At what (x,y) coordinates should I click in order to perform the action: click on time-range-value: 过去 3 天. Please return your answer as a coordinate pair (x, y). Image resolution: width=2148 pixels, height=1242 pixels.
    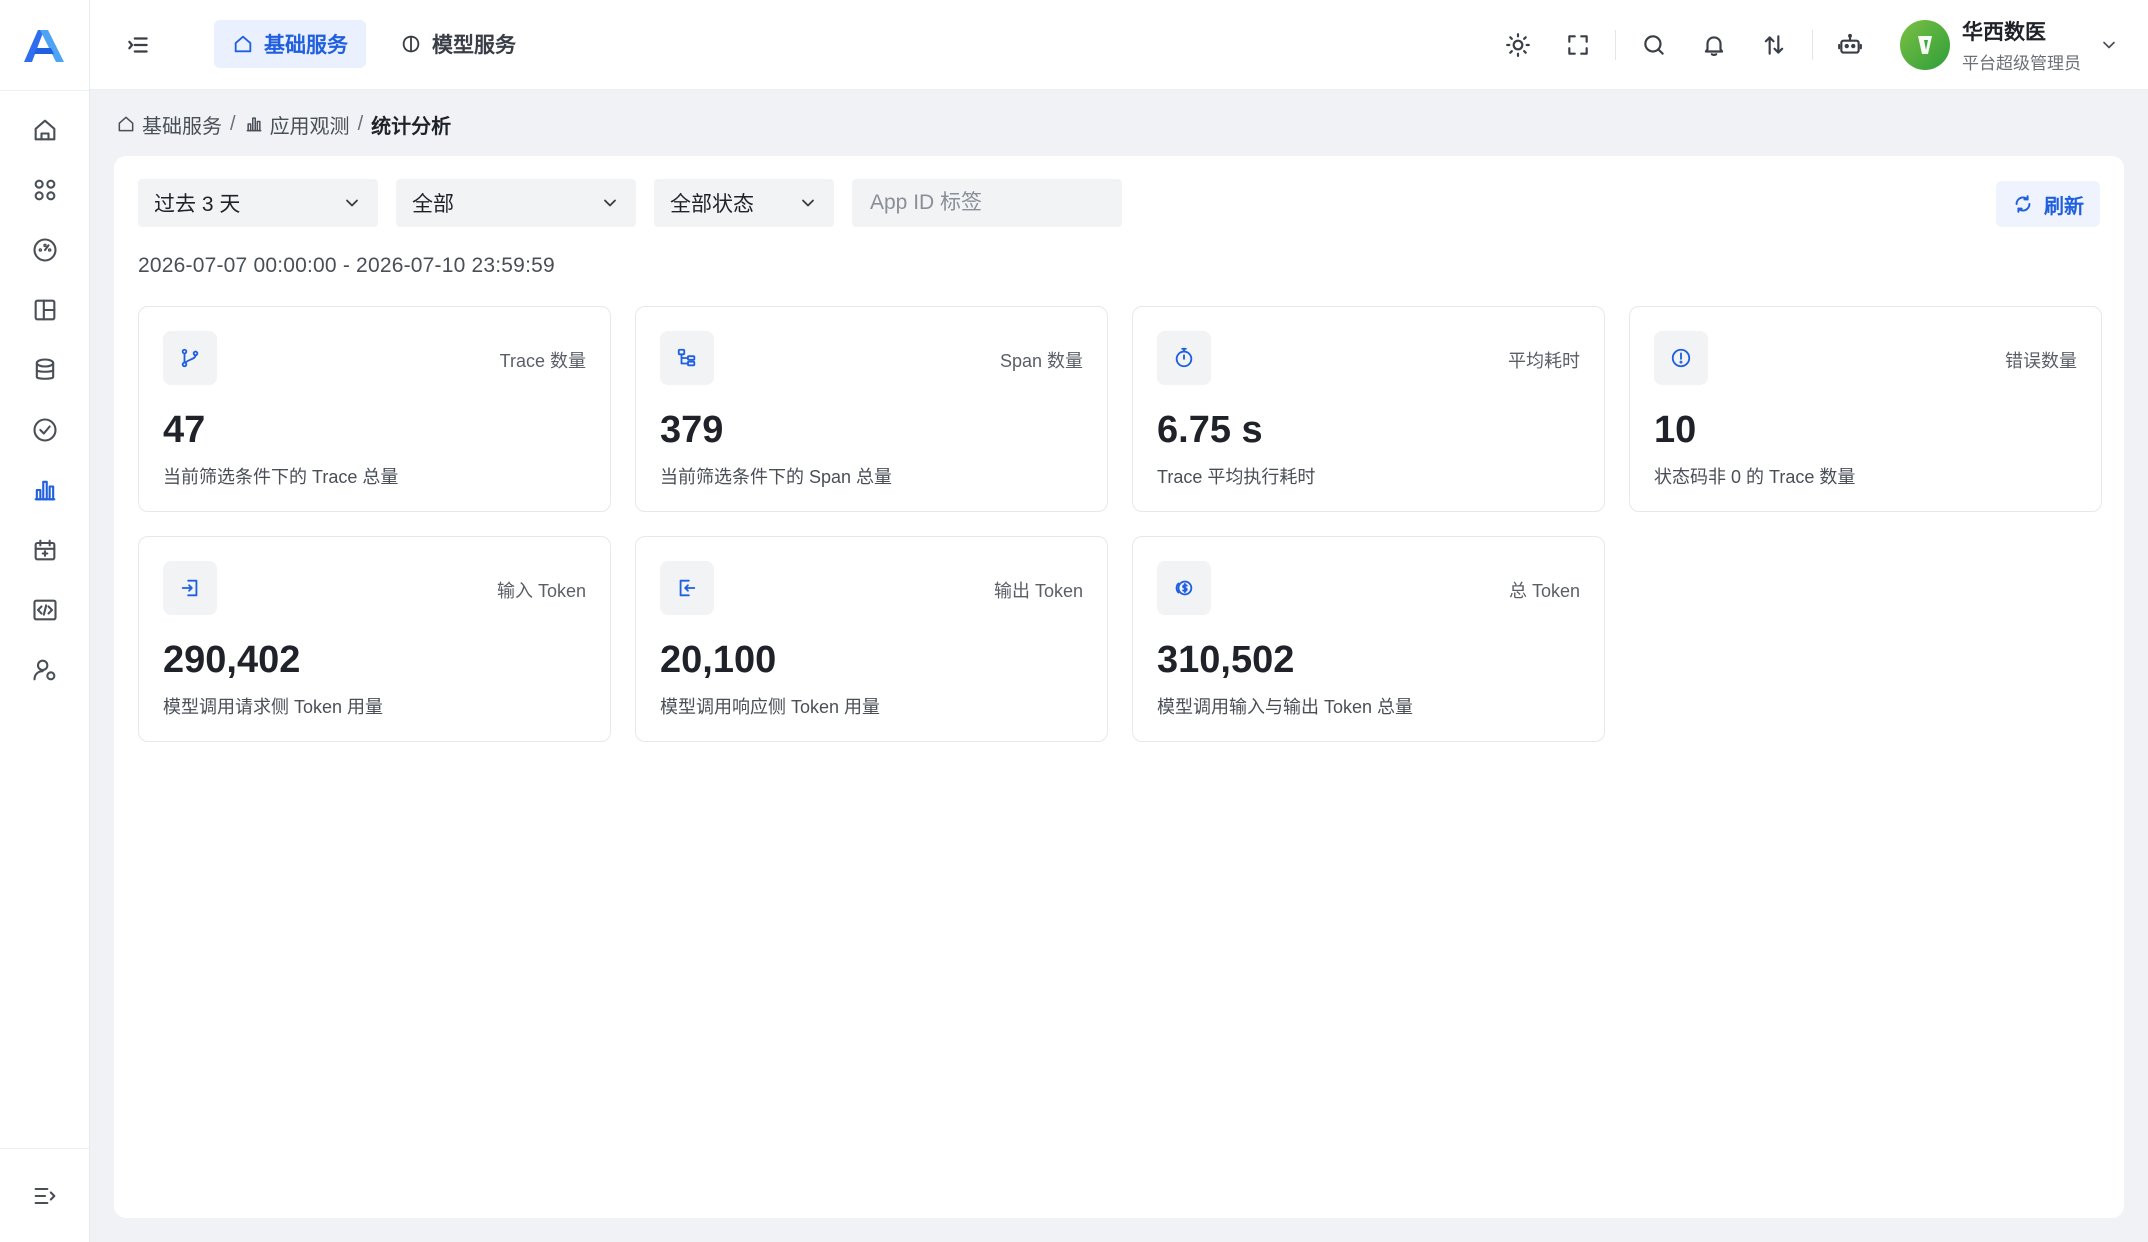
    Looking at the image, I should click on (197, 204).